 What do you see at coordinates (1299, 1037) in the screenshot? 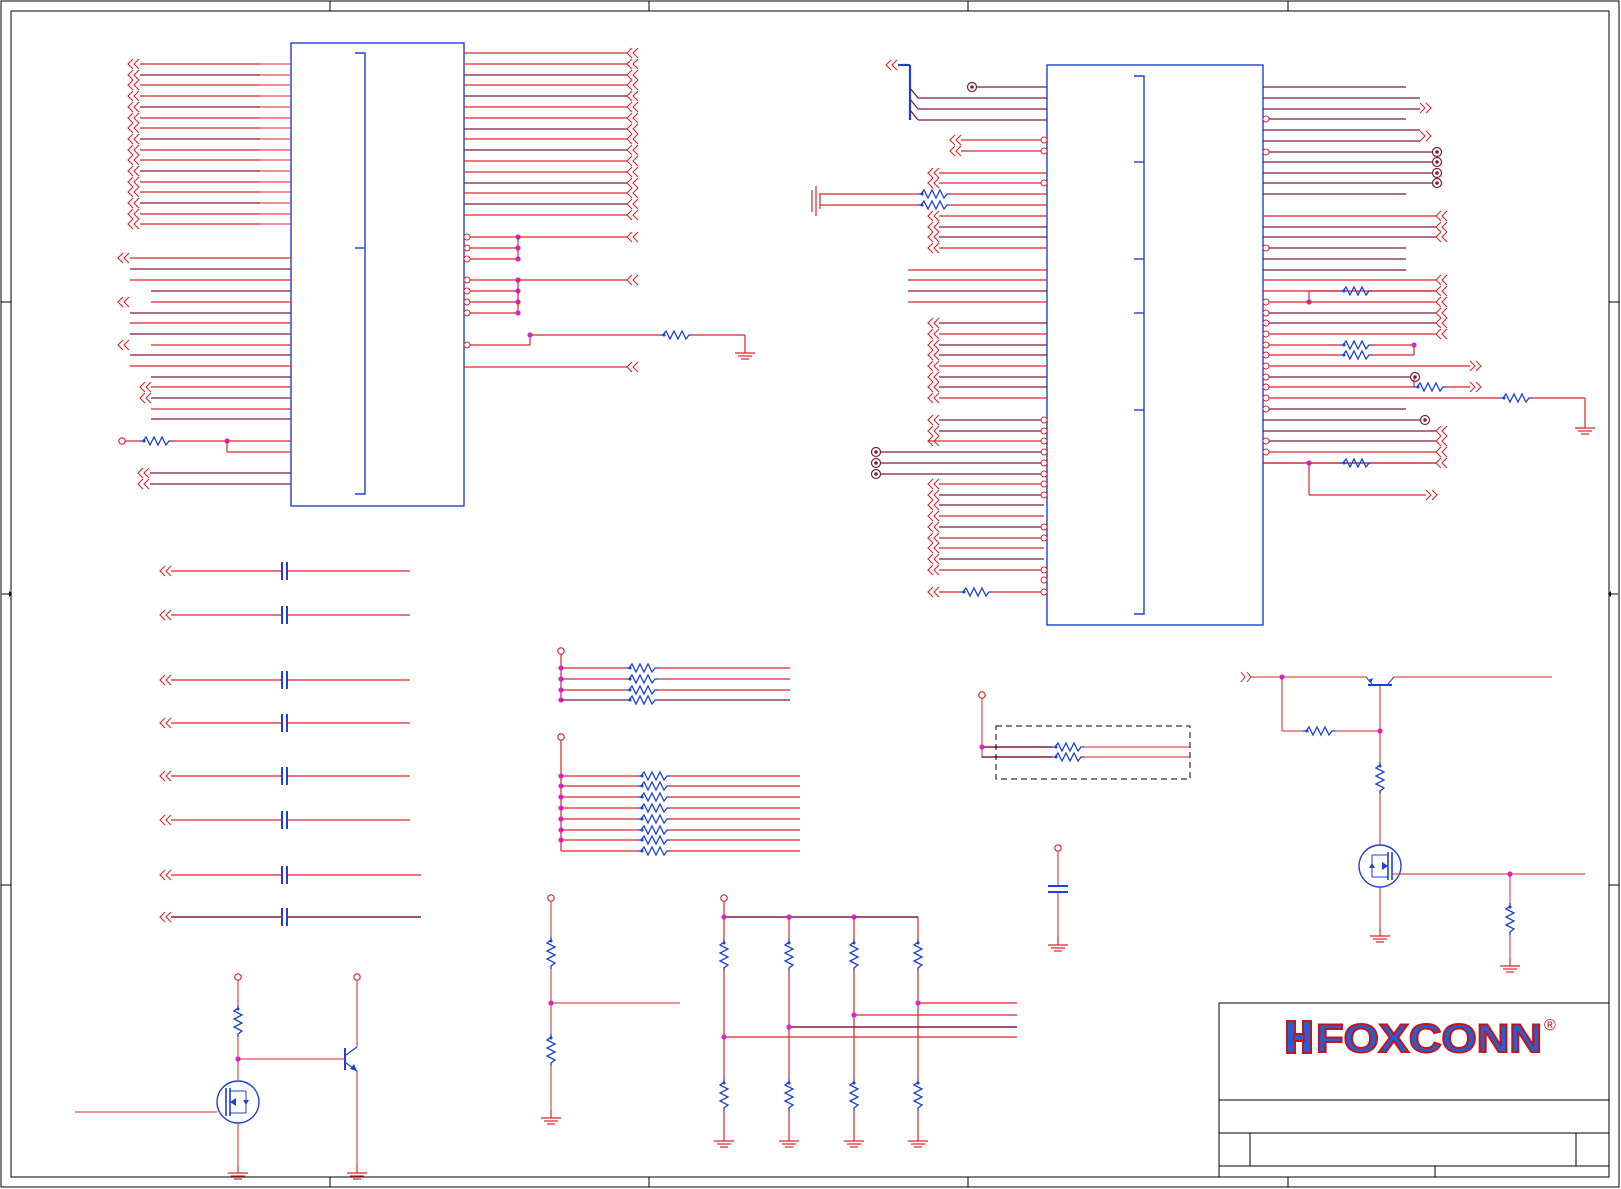
I see `foxconn-h-mark-icon` at bounding box center [1299, 1037].